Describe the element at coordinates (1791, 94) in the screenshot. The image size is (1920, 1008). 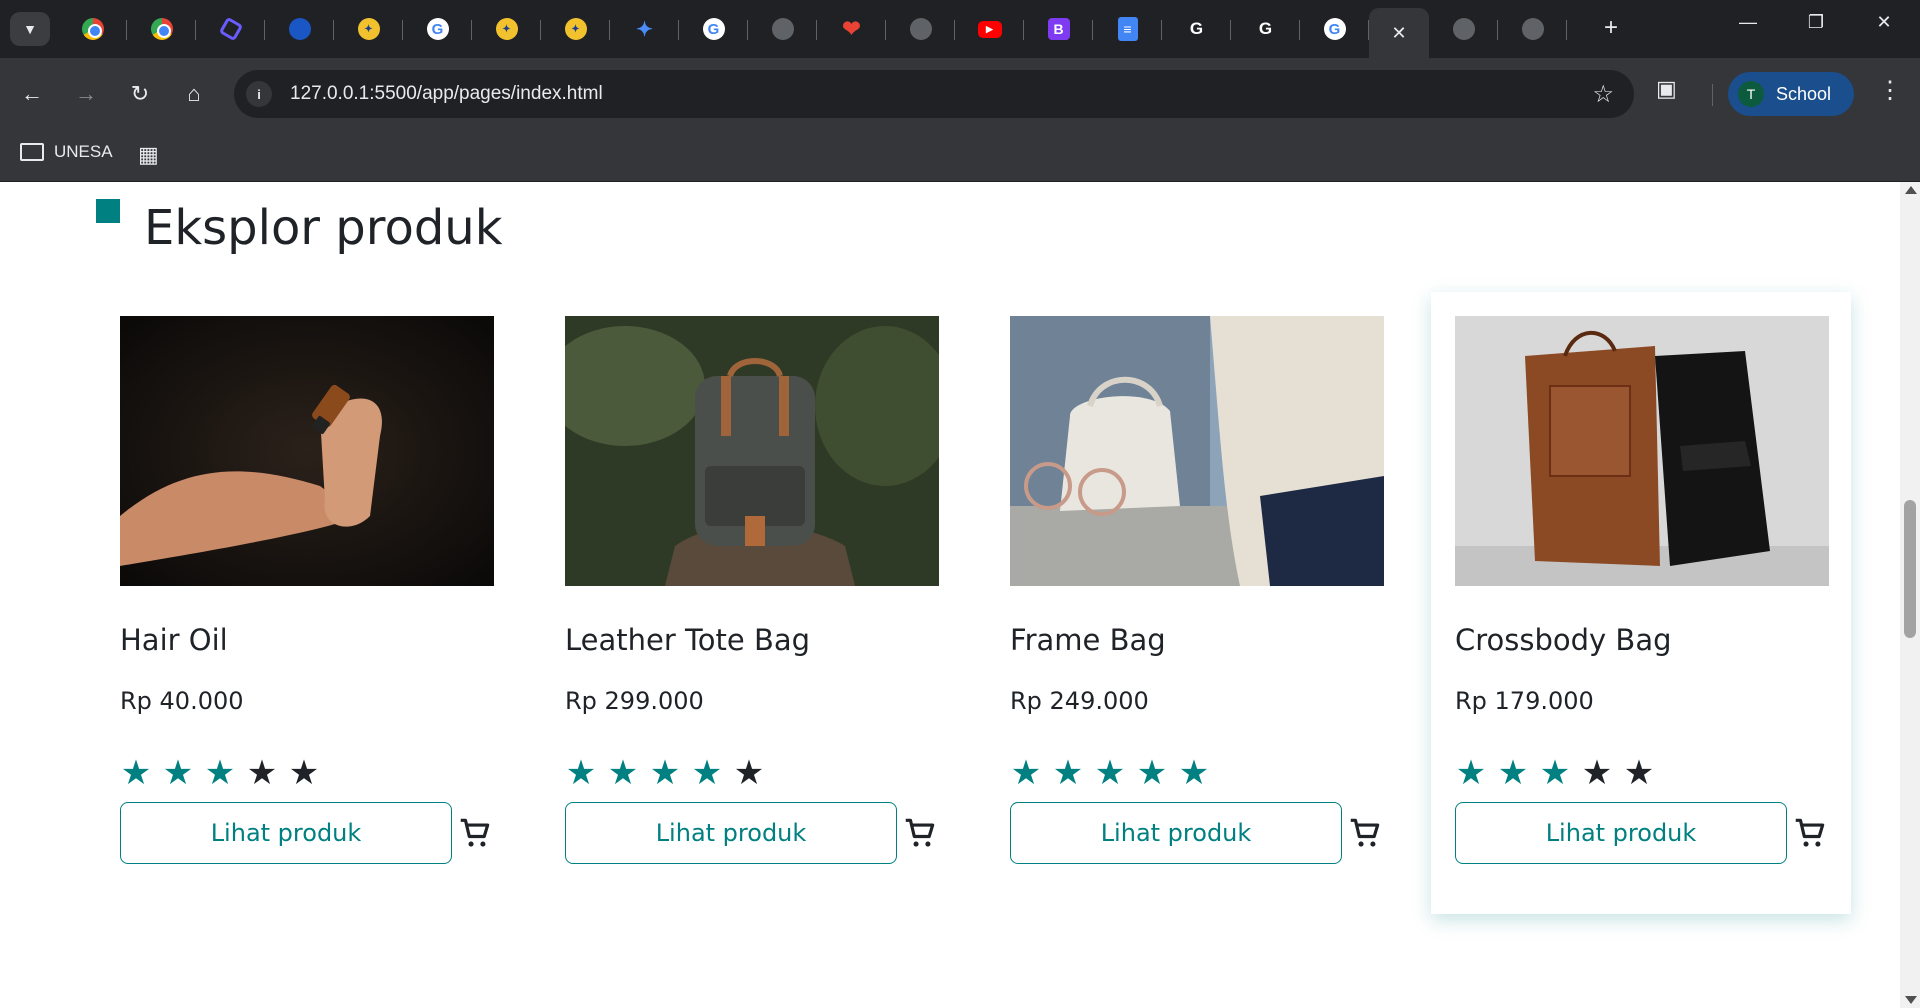
I see `profile-button: T School` at that location.